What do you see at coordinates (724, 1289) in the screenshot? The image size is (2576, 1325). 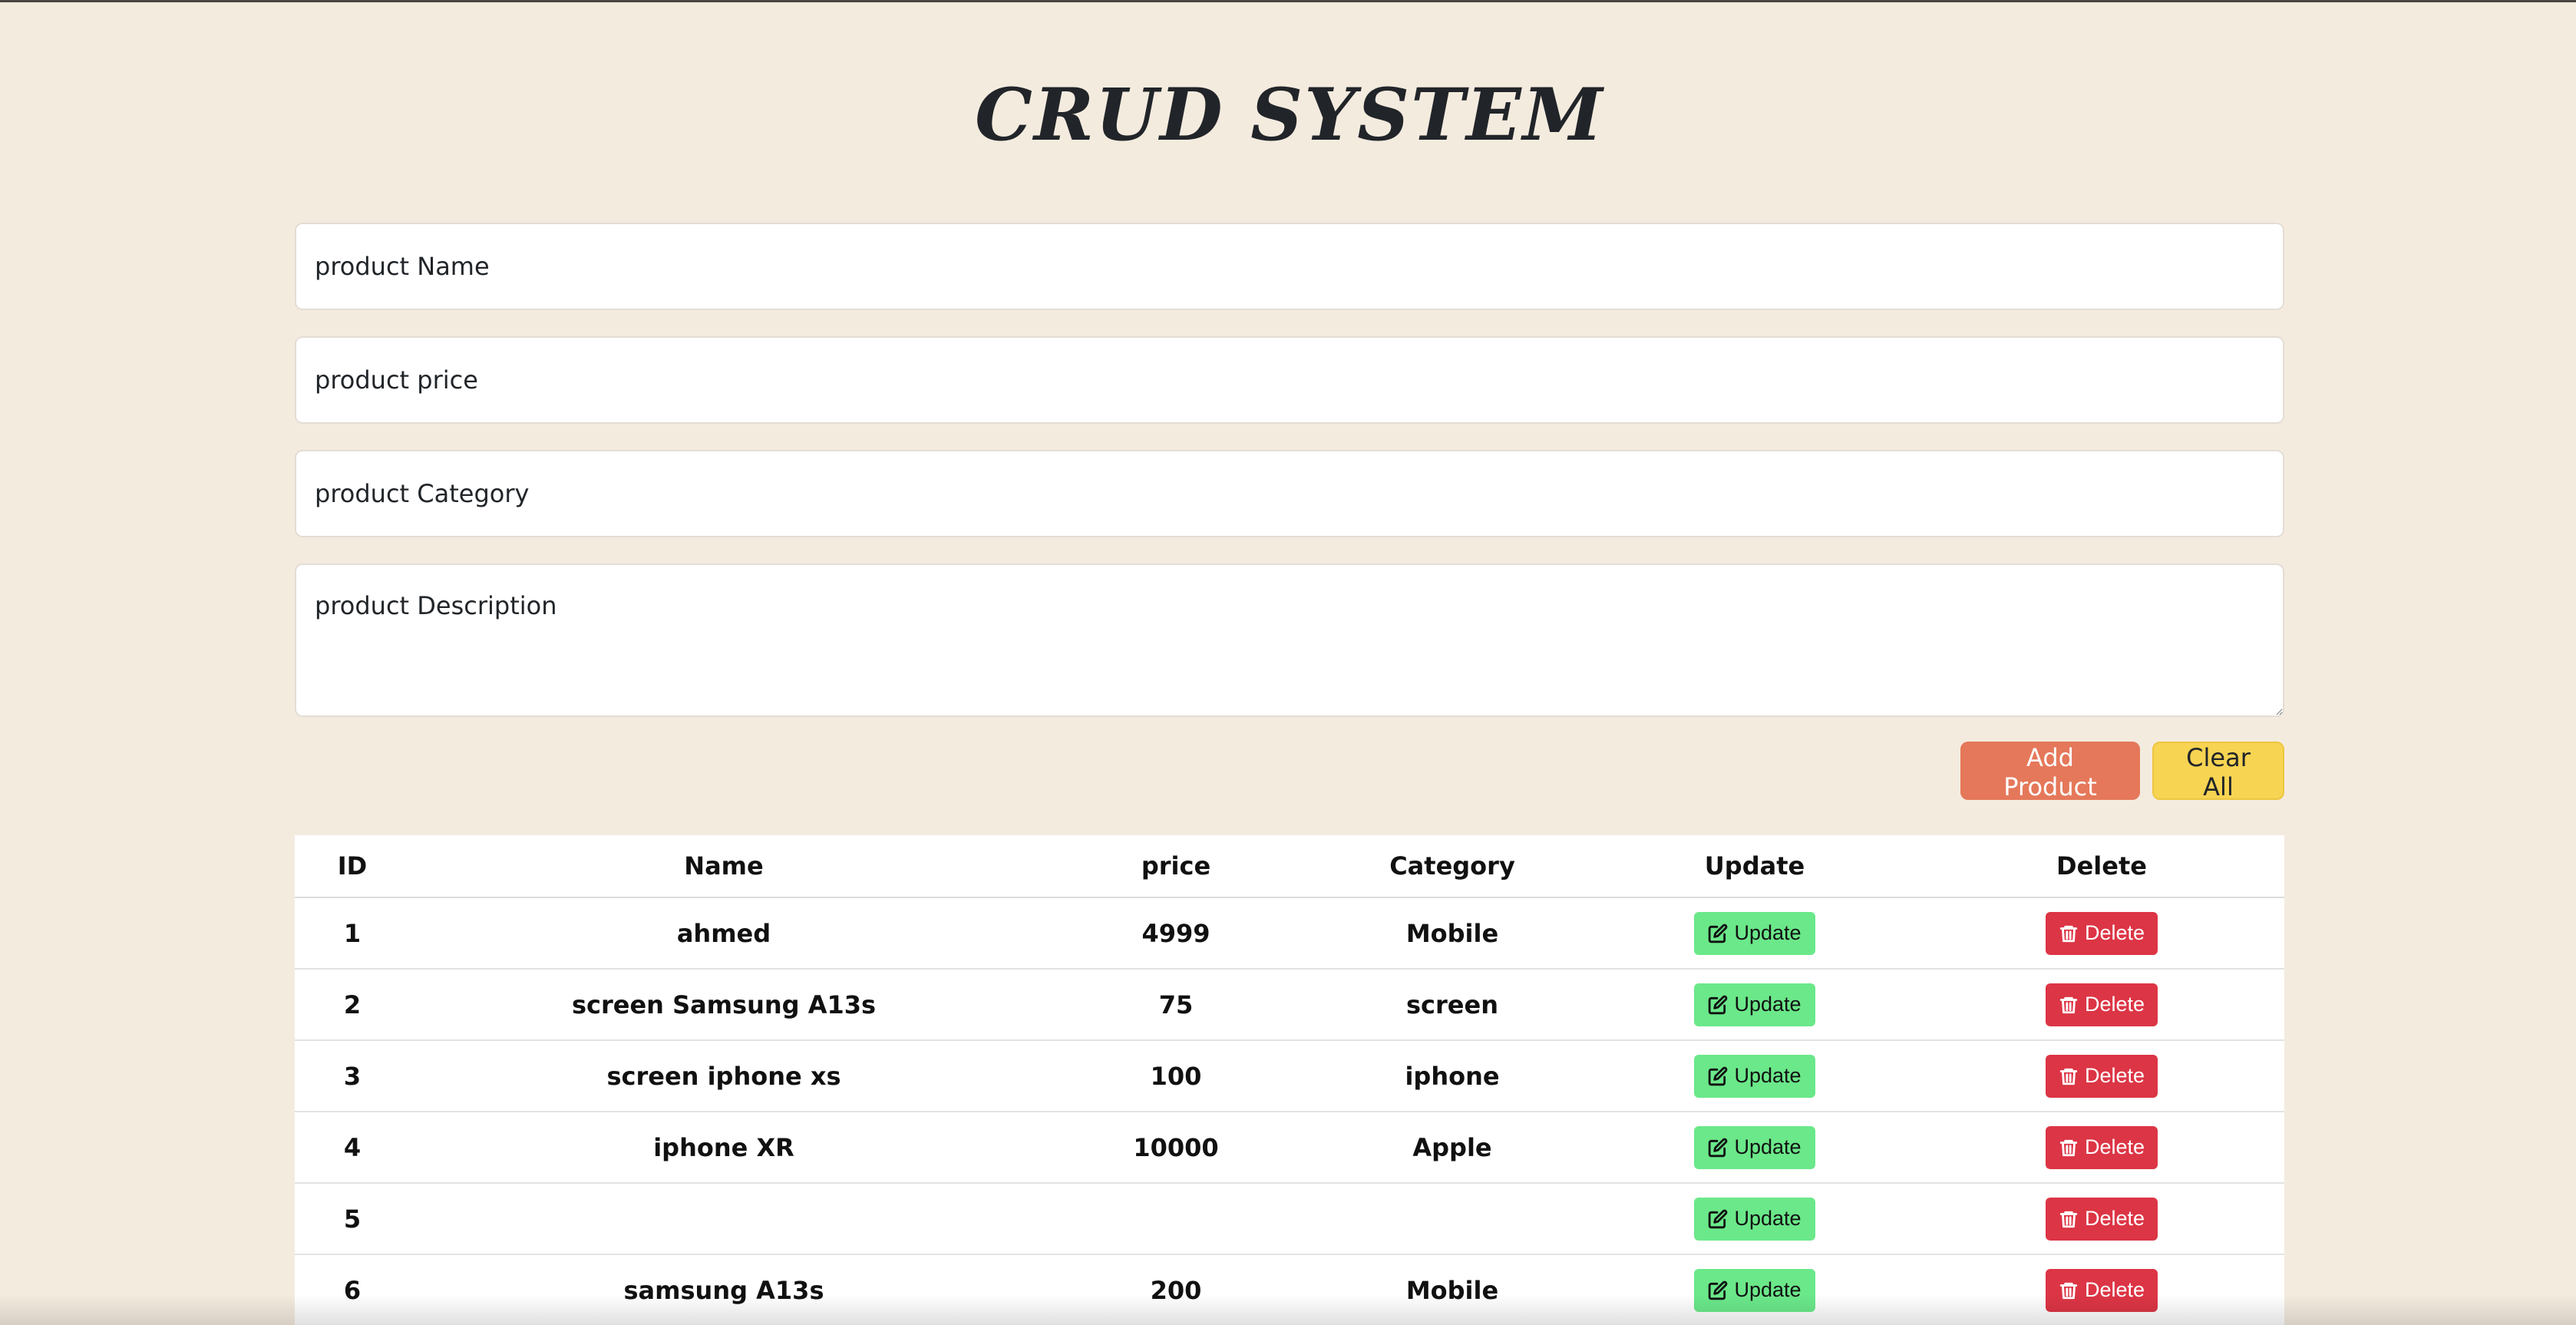 I see `cell-name: samsung A13s` at bounding box center [724, 1289].